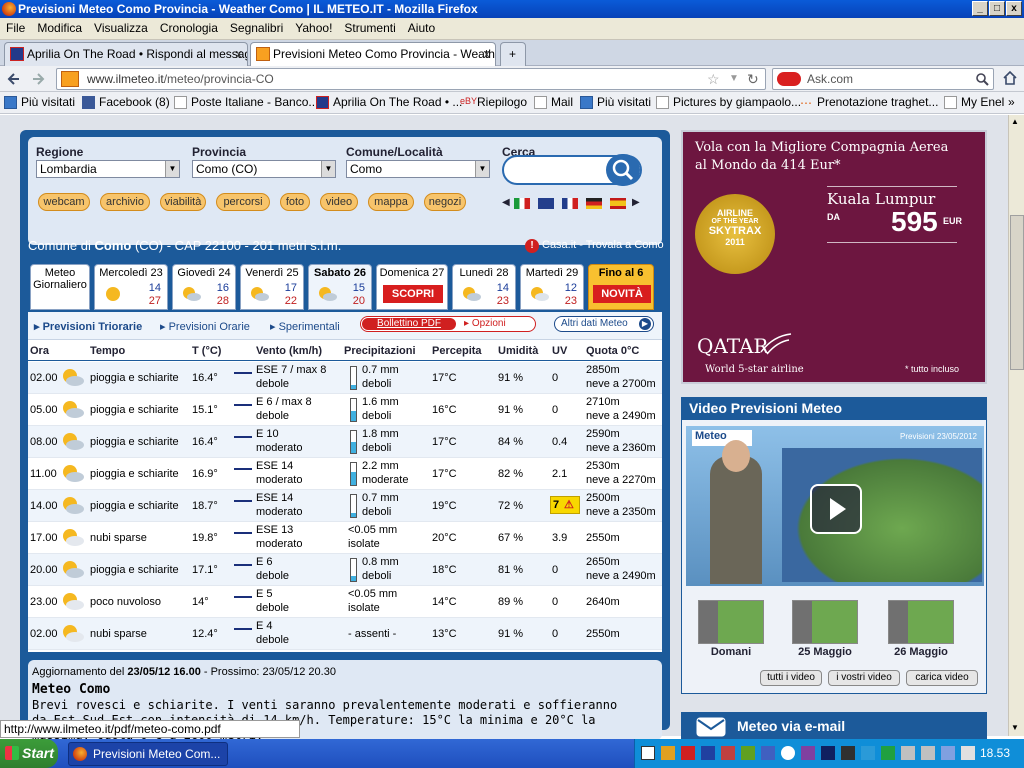 Image resolution: width=1024 pixels, height=768 pixels. I want to click on bookmark-riepilogo: eBY Riepilogo, so click(493, 102).